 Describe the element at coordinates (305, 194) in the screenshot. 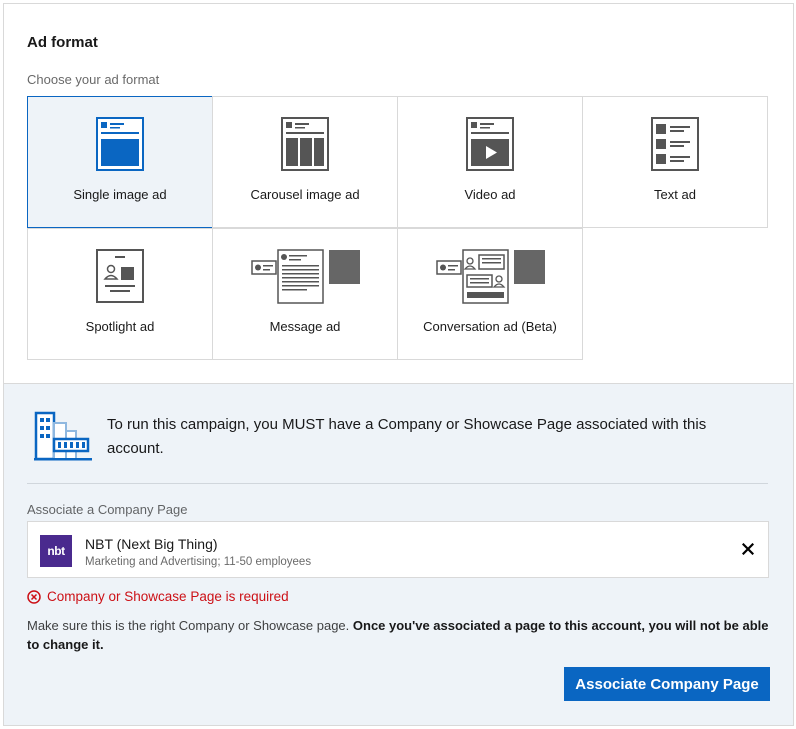

I see `ad-format-label: Carousel image ad` at that location.